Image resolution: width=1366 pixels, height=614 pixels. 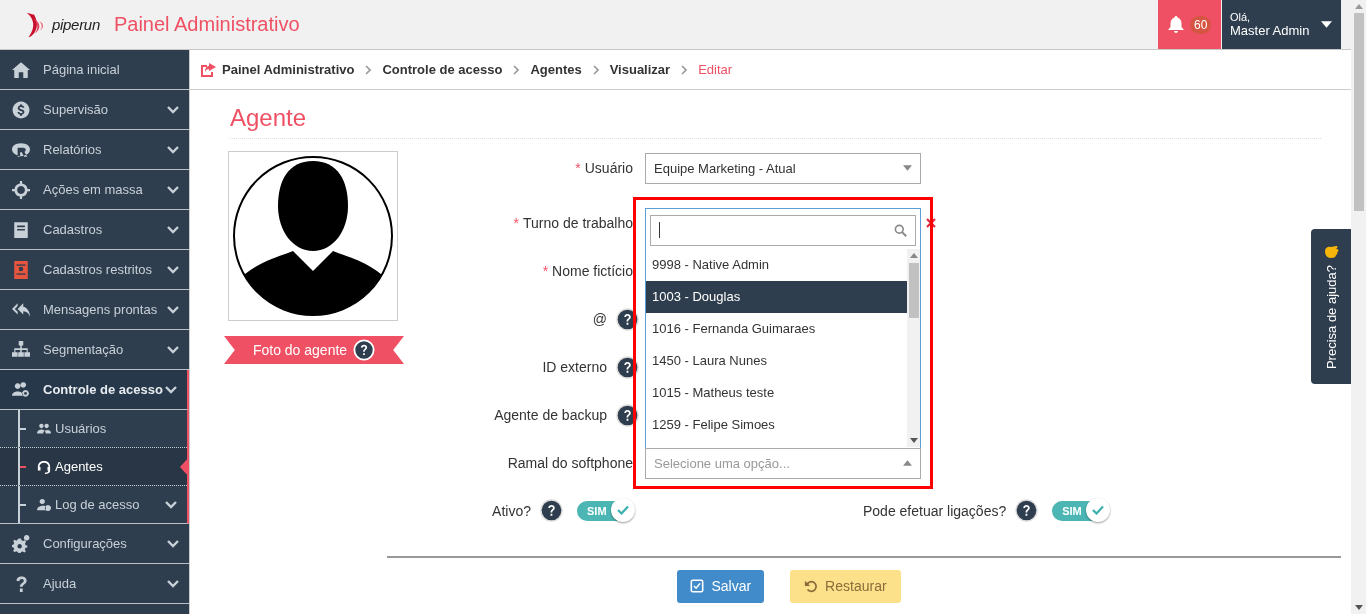 I want to click on gears-icon, so click(x=21, y=543).